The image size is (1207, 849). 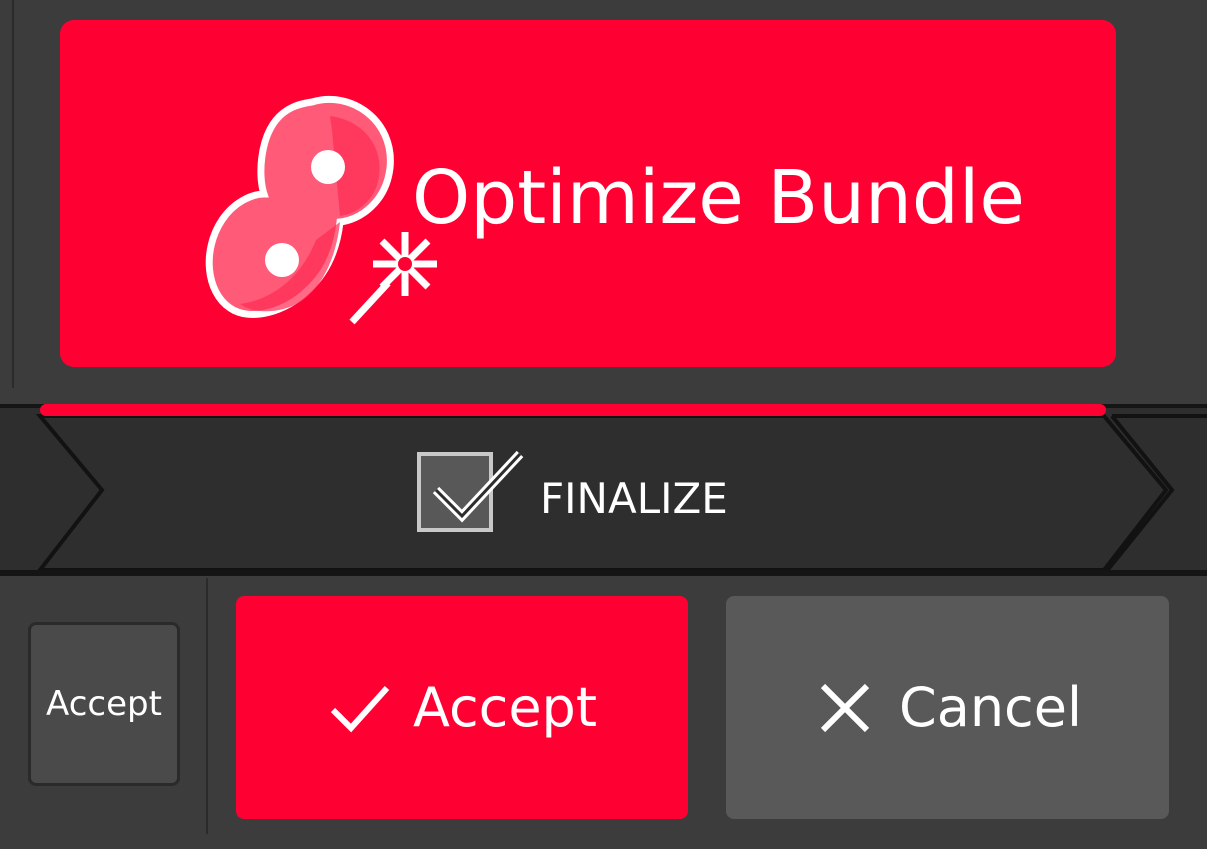 I want to click on close-icon, so click(x=845, y=707).